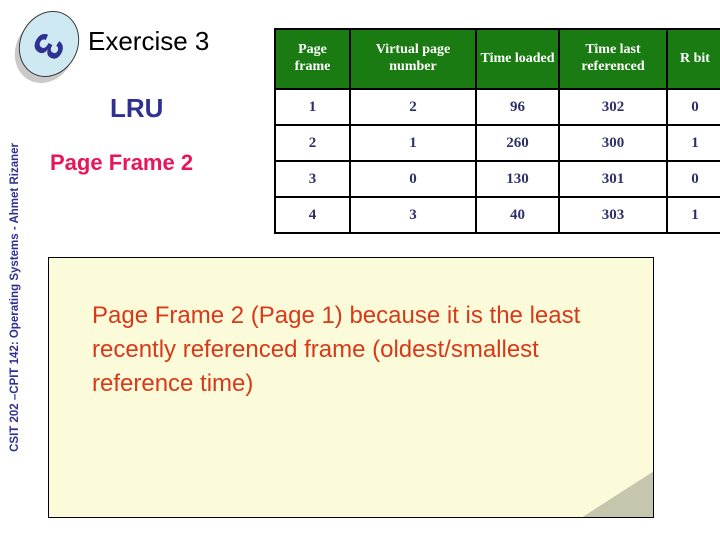 The image size is (720, 540). I want to click on cell-time-last-referenced: 300, so click(613, 143).